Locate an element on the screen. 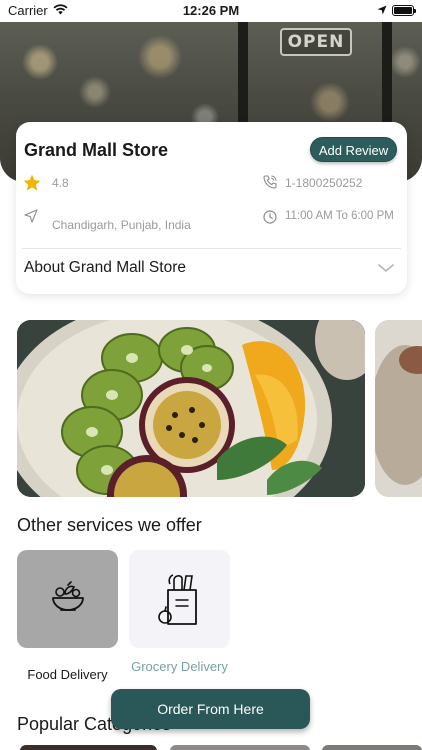 The height and width of the screenshot is (750, 422). store-hours: 11:00 AM To 6:00 PM is located at coordinates (339, 216).